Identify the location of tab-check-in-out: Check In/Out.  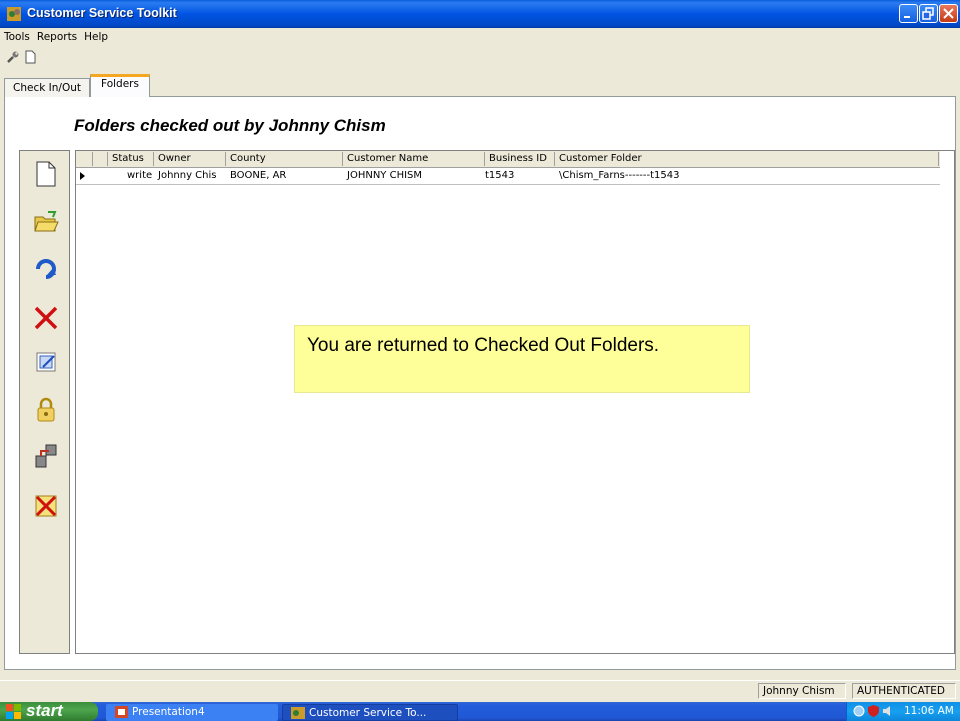
(47, 87).